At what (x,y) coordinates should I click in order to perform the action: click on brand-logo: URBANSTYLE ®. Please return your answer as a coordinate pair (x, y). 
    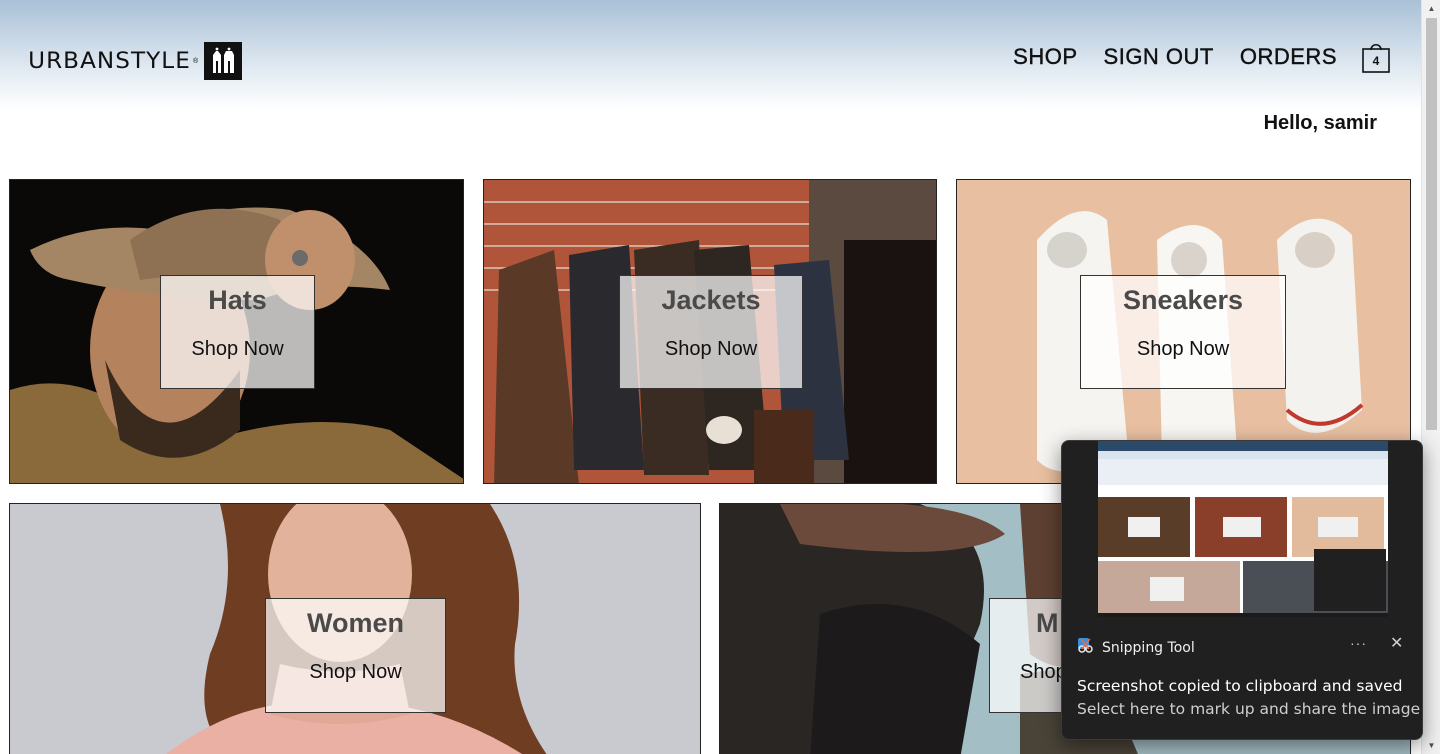
    Looking at the image, I should click on (135, 61).